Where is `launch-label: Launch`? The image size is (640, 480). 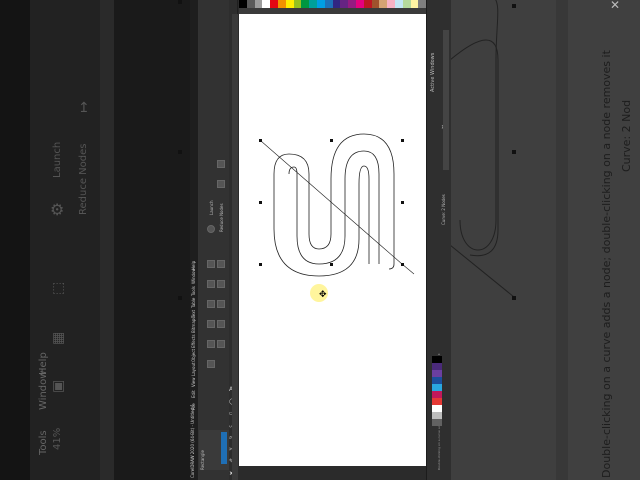
launch-label: Launch is located at coordinates (211, 208).